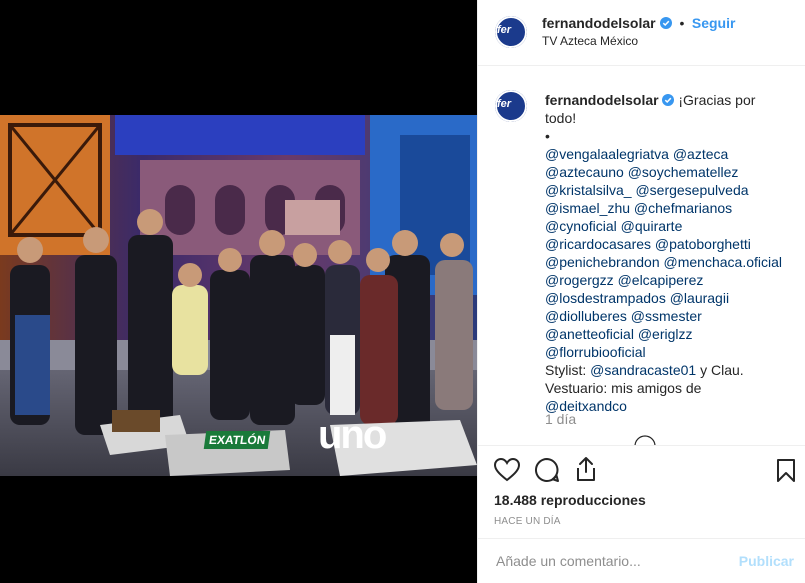  I want to click on mention-line: @aztecauno @soychematellez, so click(667, 172).